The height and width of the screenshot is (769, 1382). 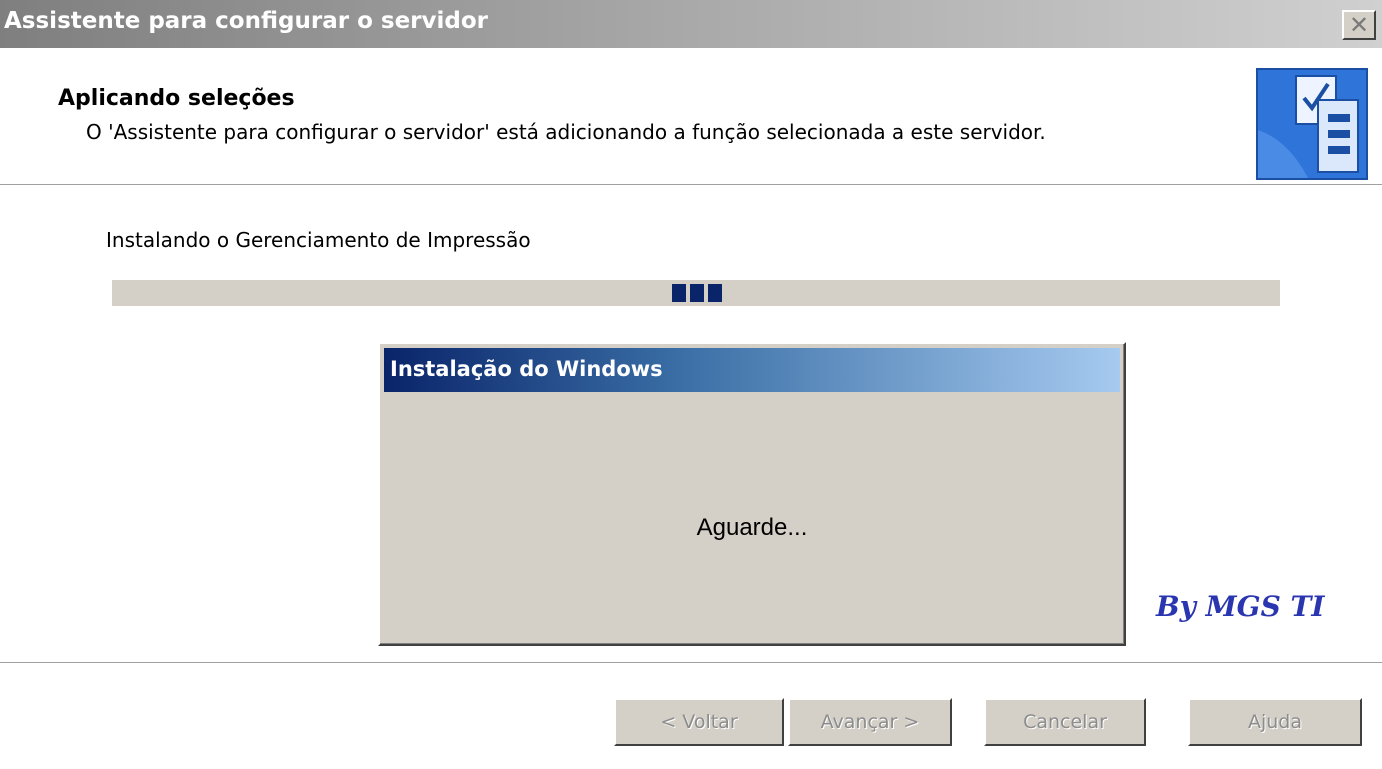 I want to click on watermark: By MGS TI, so click(x=1240, y=606).